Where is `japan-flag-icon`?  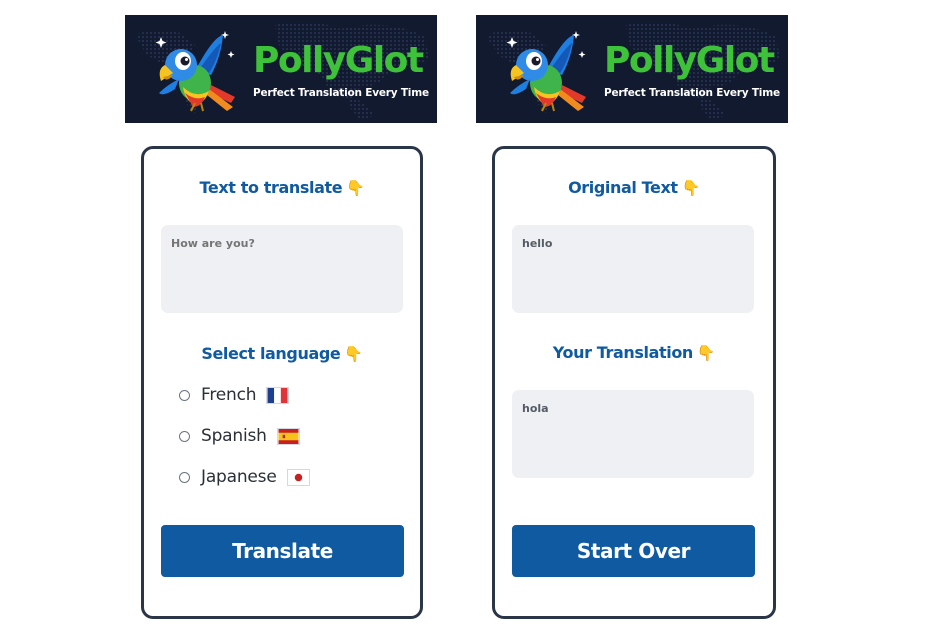 japan-flag-icon is located at coordinates (298, 477).